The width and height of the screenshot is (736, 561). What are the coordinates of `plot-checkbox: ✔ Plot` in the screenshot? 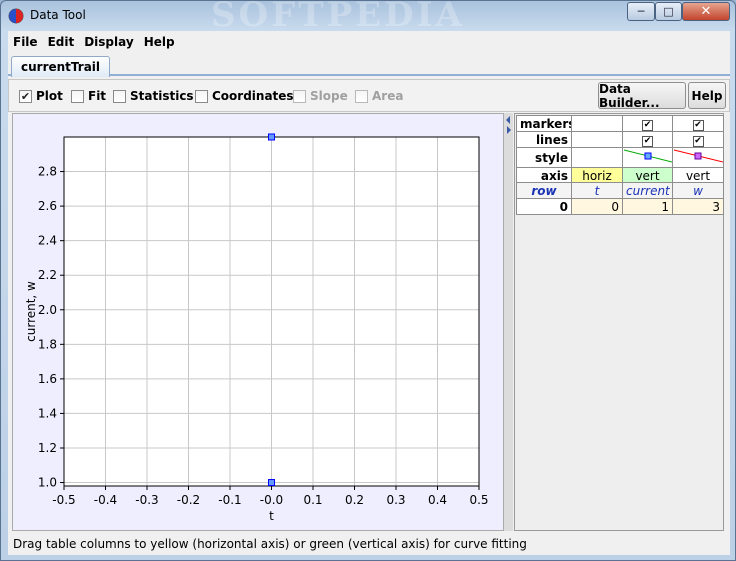 It's located at (41, 96).